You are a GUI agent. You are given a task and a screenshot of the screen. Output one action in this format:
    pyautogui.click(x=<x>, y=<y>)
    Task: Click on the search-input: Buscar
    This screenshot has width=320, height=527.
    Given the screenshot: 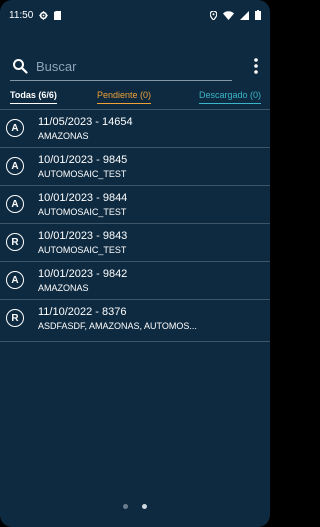 What is the action you would take?
    pyautogui.click(x=141, y=66)
    